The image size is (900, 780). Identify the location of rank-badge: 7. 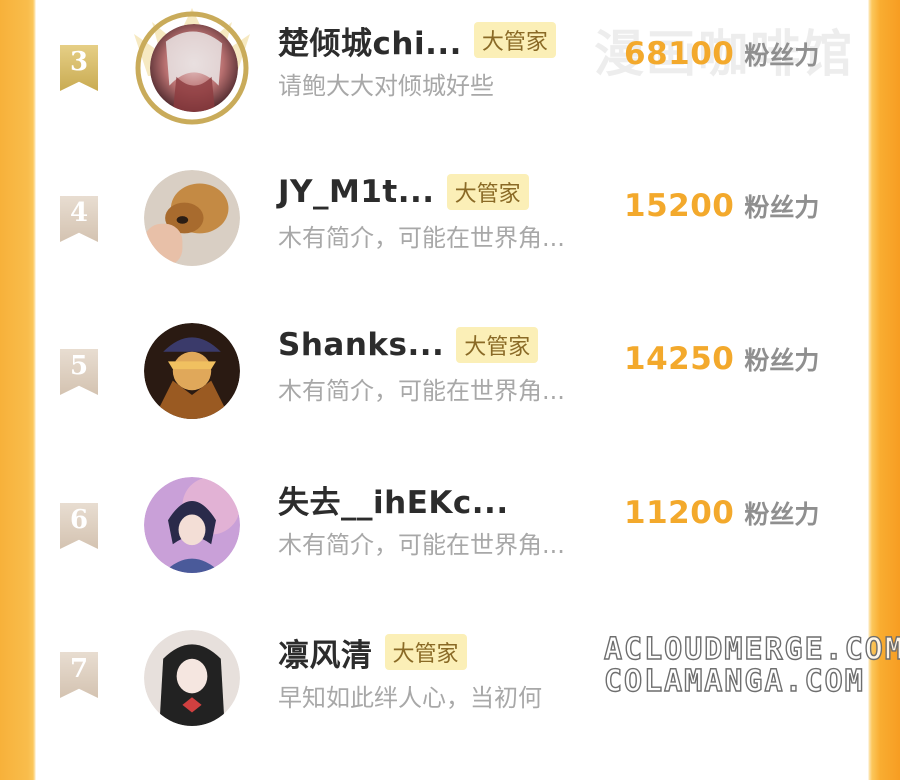
(79, 675).